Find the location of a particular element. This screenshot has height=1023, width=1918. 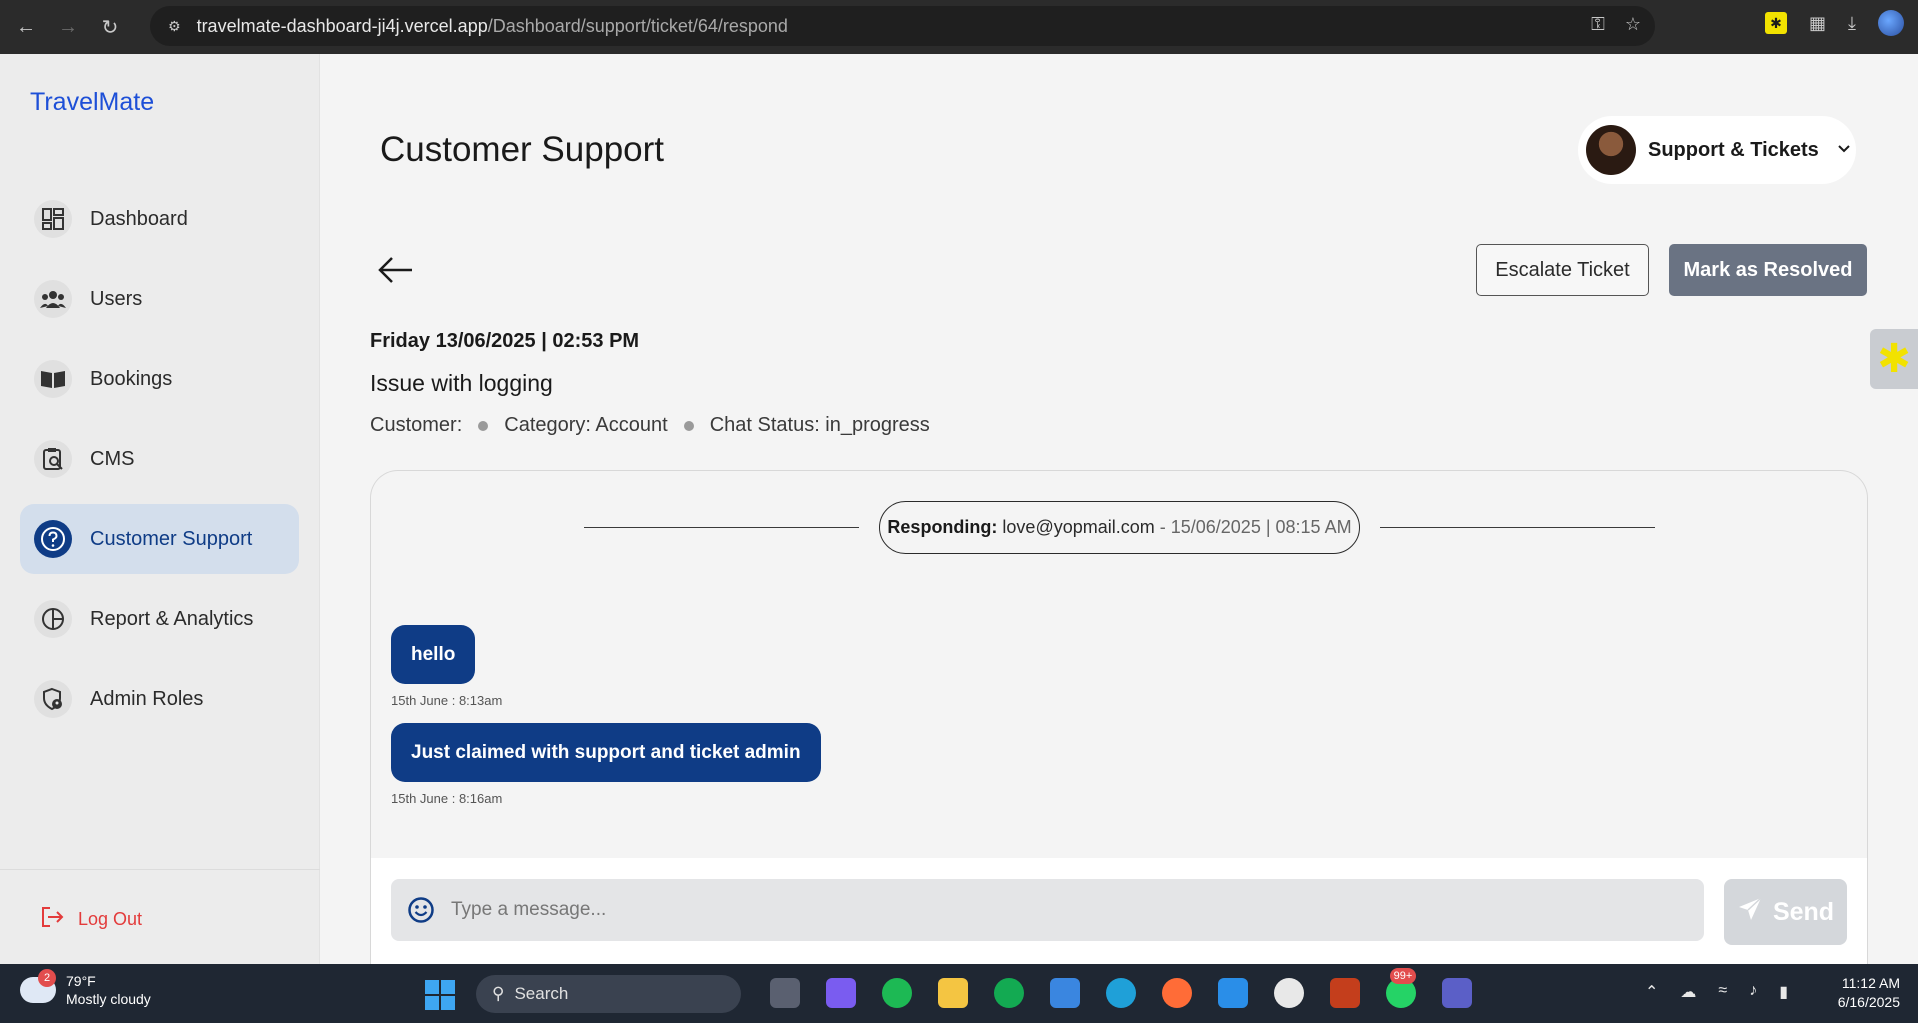

clock-time: 11:12 AM is located at coordinates (1870, 983).